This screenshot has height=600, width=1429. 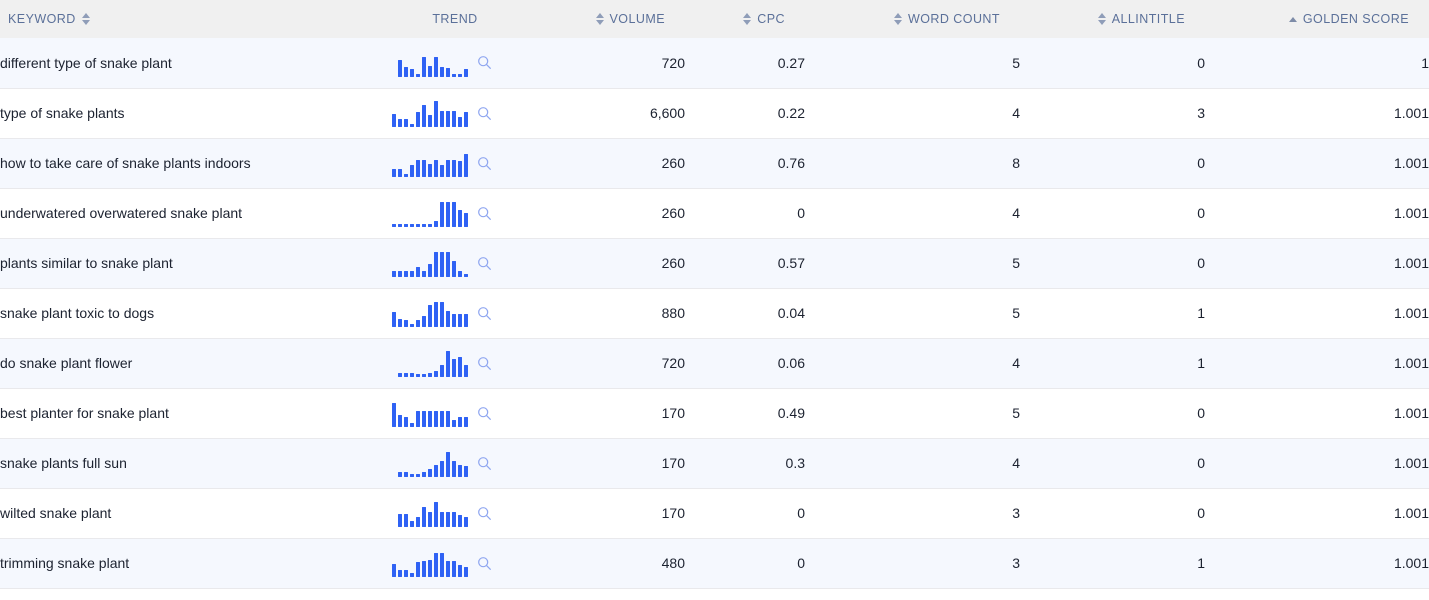 What do you see at coordinates (714, 463) in the screenshot?
I see `table-row: snake plants full sun 170 0.3 4 0 1.001` at bounding box center [714, 463].